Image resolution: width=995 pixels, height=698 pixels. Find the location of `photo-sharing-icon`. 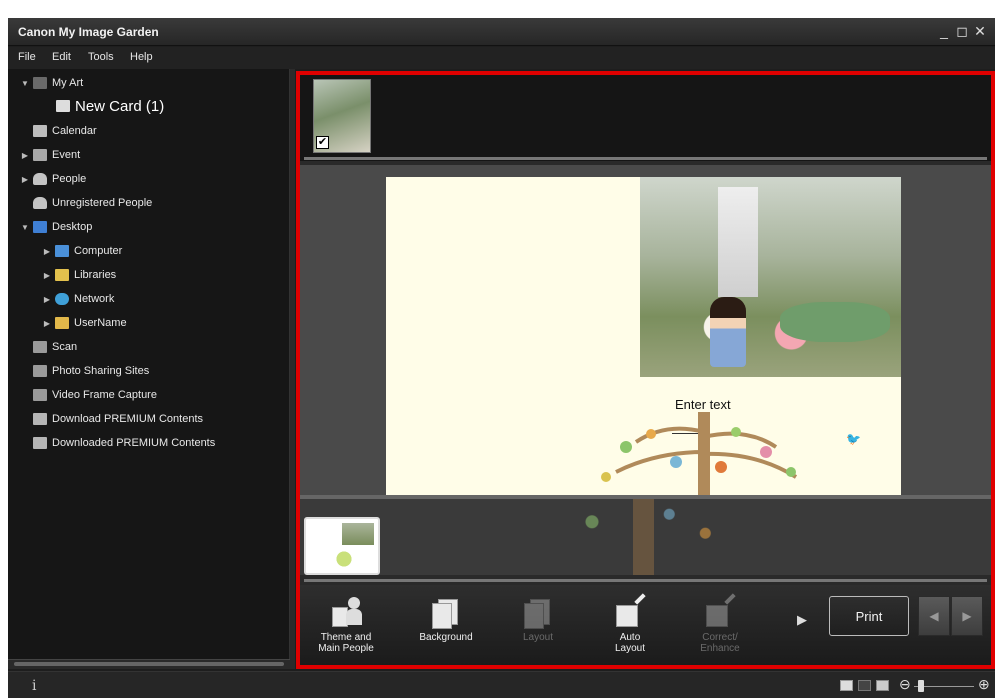

photo-sharing-icon is located at coordinates (40, 371).